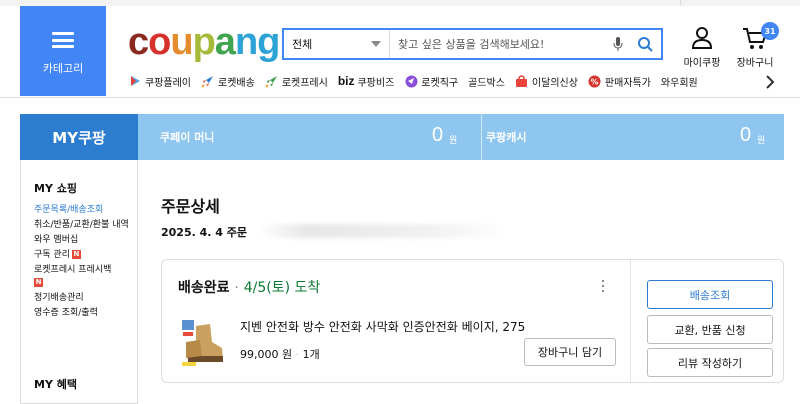  Describe the element at coordinates (710, 294) in the screenshot. I see `track-delivery-button: 배송조회` at that location.